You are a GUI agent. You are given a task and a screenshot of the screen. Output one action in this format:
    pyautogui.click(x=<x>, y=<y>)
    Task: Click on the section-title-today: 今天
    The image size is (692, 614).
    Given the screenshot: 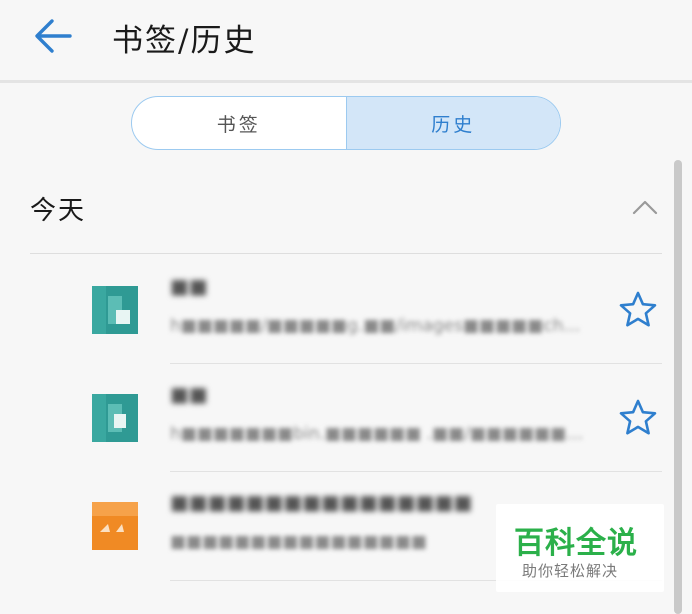 What is the action you would take?
    pyautogui.click(x=58, y=211)
    